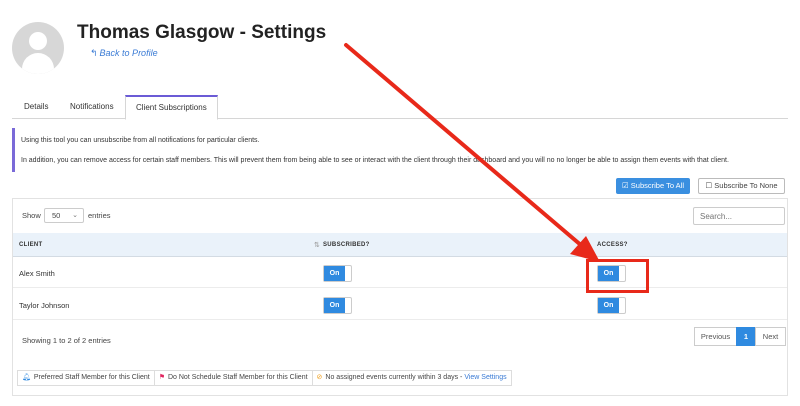 The width and height of the screenshot is (800, 406). What do you see at coordinates (161, 377) in the screenshot?
I see `flag-icon: ⚑` at bounding box center [161, 377].